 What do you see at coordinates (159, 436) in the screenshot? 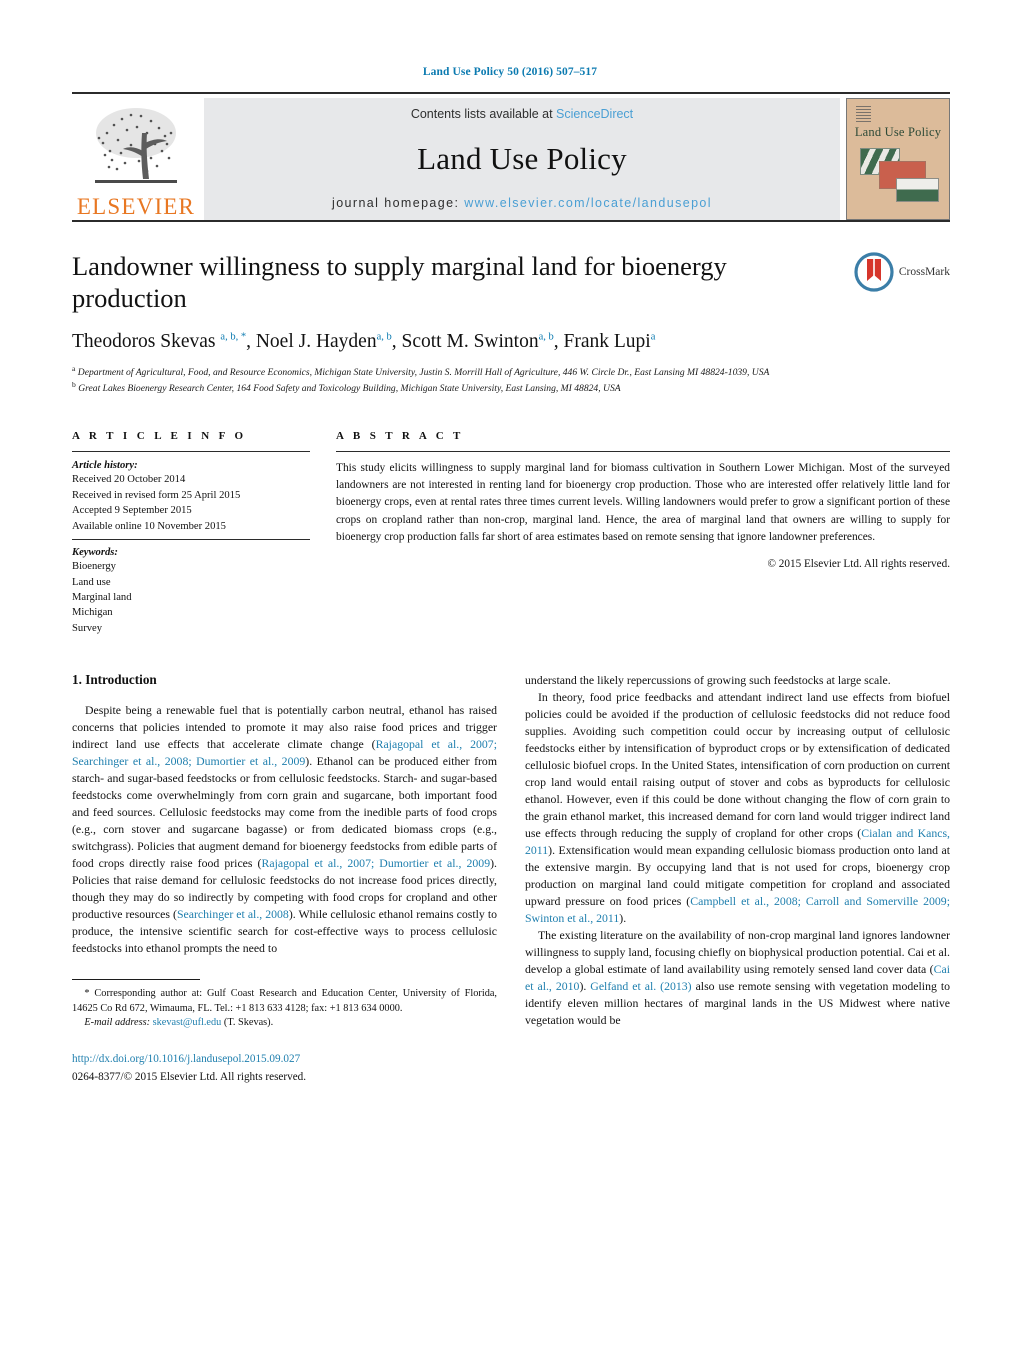
I see `article-info-heading: A R T I C L E I N F O` at bounding box center [159, 436].